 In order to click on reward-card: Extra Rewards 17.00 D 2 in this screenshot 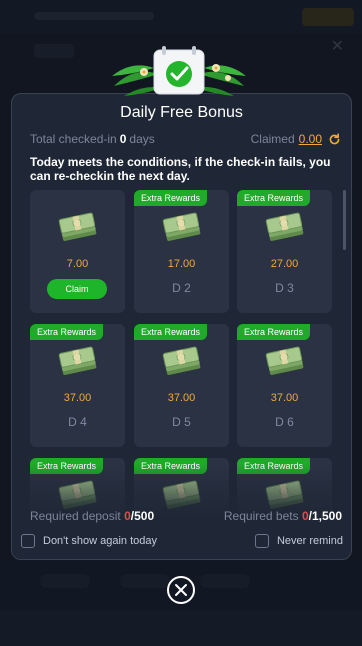, I will do `click(181, 251)`.